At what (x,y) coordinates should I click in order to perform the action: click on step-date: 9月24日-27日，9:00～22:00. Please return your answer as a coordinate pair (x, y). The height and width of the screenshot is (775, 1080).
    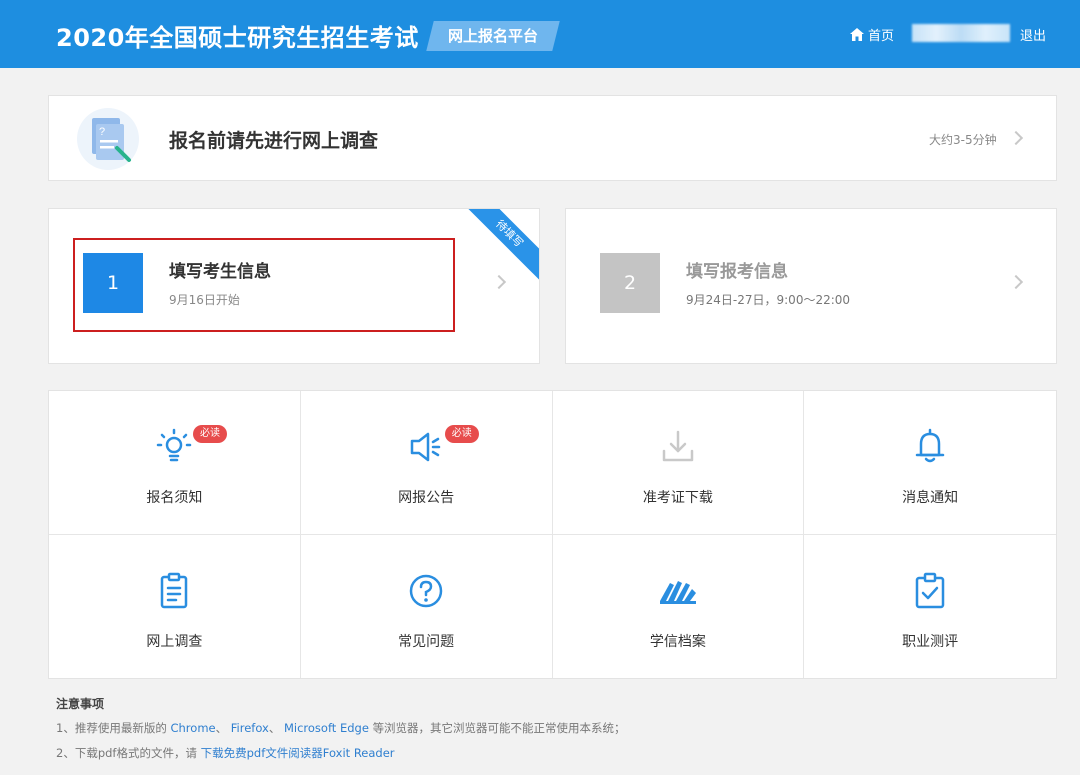
    Looking at the image, I should click on (768, 300).